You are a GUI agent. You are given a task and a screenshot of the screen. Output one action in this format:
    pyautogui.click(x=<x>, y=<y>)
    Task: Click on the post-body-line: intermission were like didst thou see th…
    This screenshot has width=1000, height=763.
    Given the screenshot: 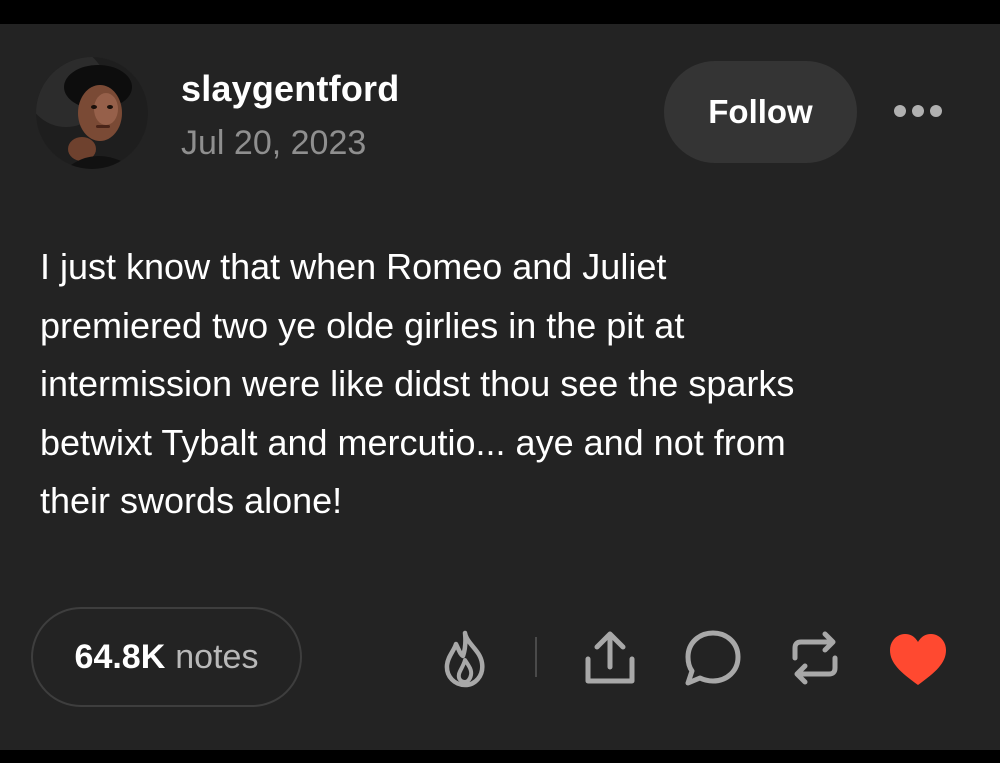 What is the action you would take?
    pyautogui.click(x=417, y=383)
    